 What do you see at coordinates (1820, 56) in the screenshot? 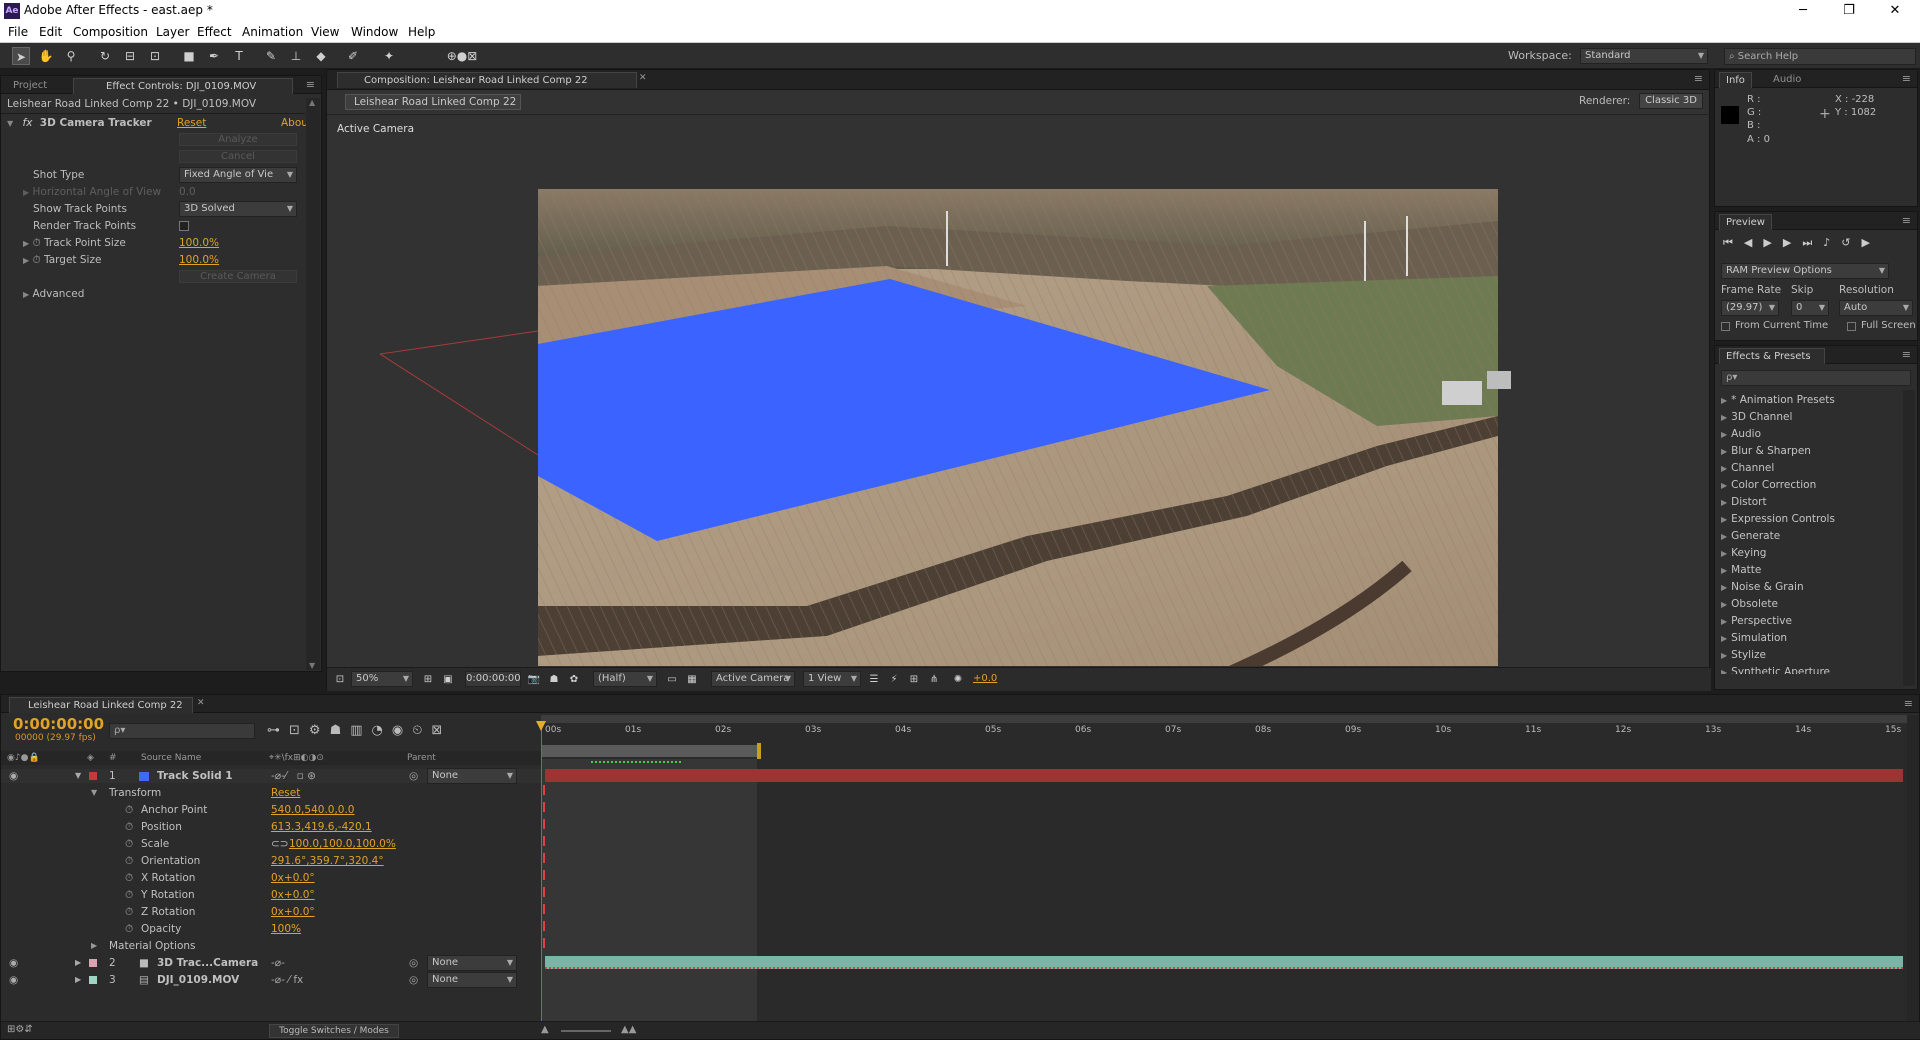
I see `search-help-input: ⌕ Search Help` at bounding box center [1820, 56].